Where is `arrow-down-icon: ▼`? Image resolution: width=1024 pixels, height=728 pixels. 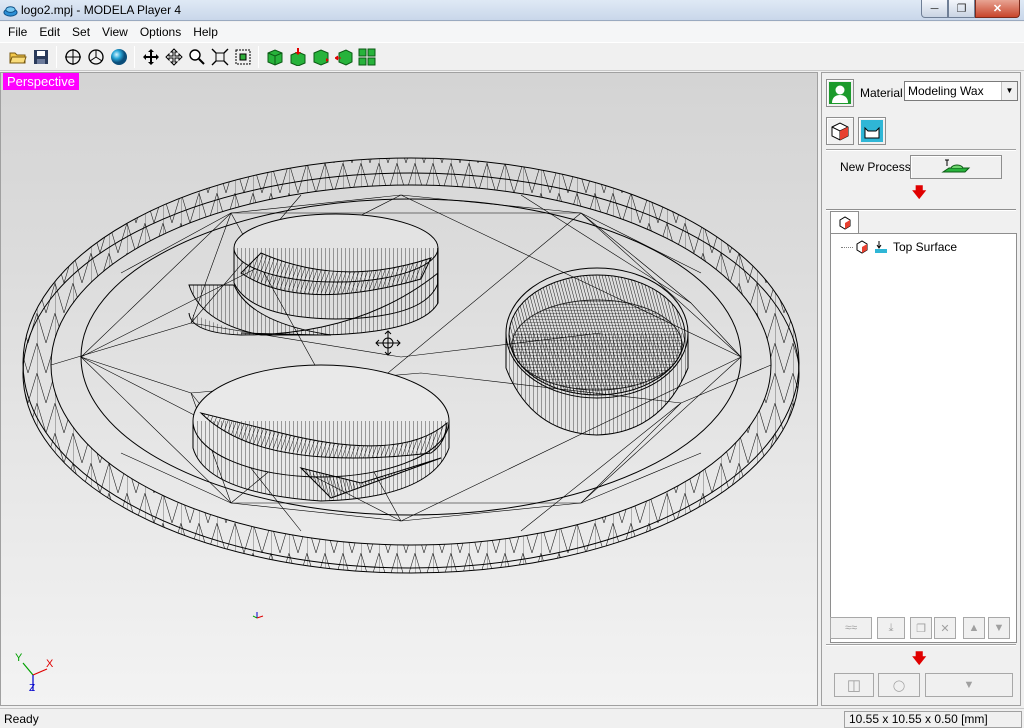
arrow-down-icon: ▼ is located at coordinates (999, 628).